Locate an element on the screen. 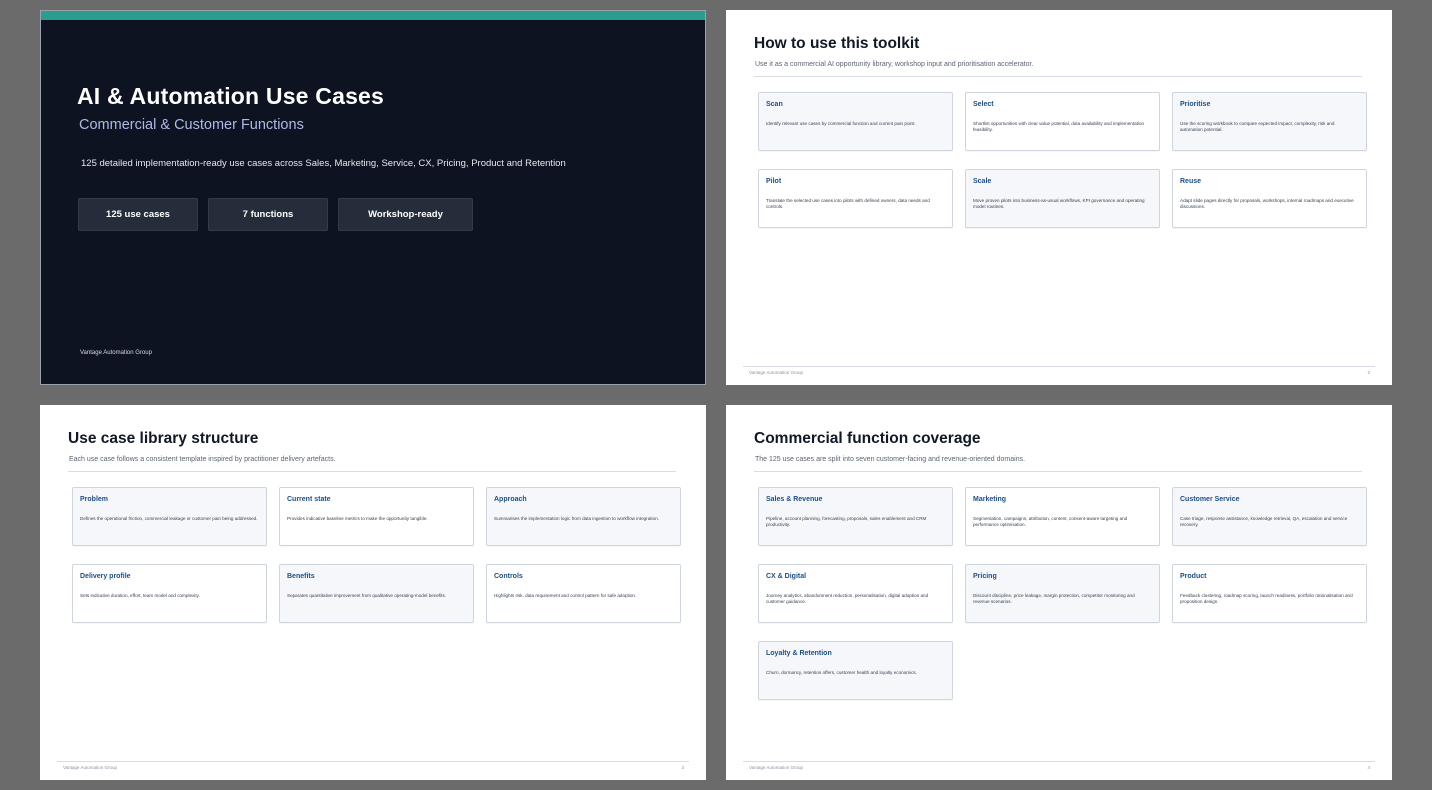  card-title: Loyalty & Retention is located at coordinates (799, 653).